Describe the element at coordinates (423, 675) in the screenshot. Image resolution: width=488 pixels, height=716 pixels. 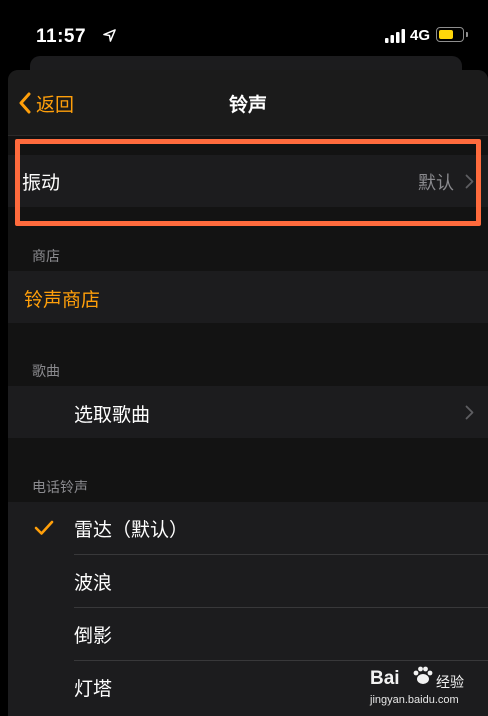
I see `paw-icon` at that location.